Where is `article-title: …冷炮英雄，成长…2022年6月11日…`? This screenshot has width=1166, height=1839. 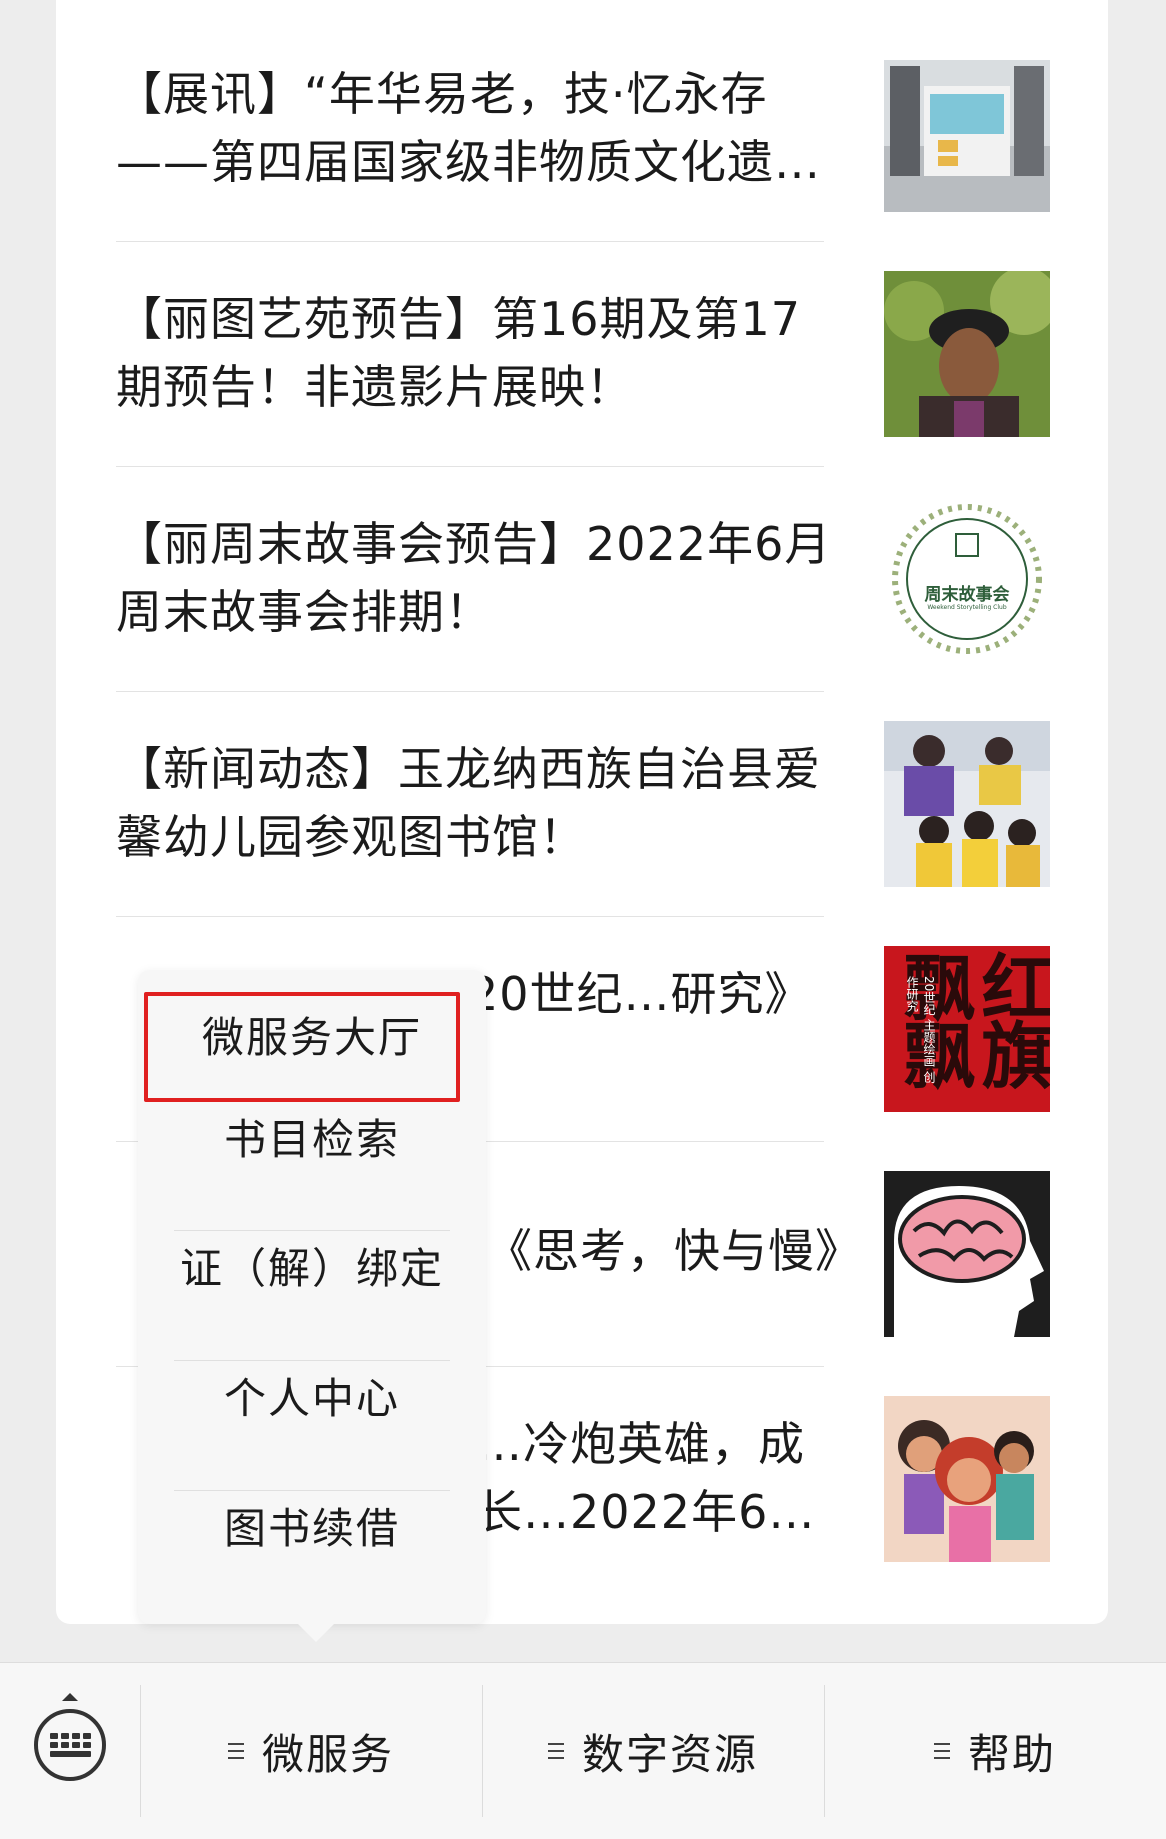 article-title: …冷炮英雄，成长…2022年6月11日… is located at coordinates (661, 1478).